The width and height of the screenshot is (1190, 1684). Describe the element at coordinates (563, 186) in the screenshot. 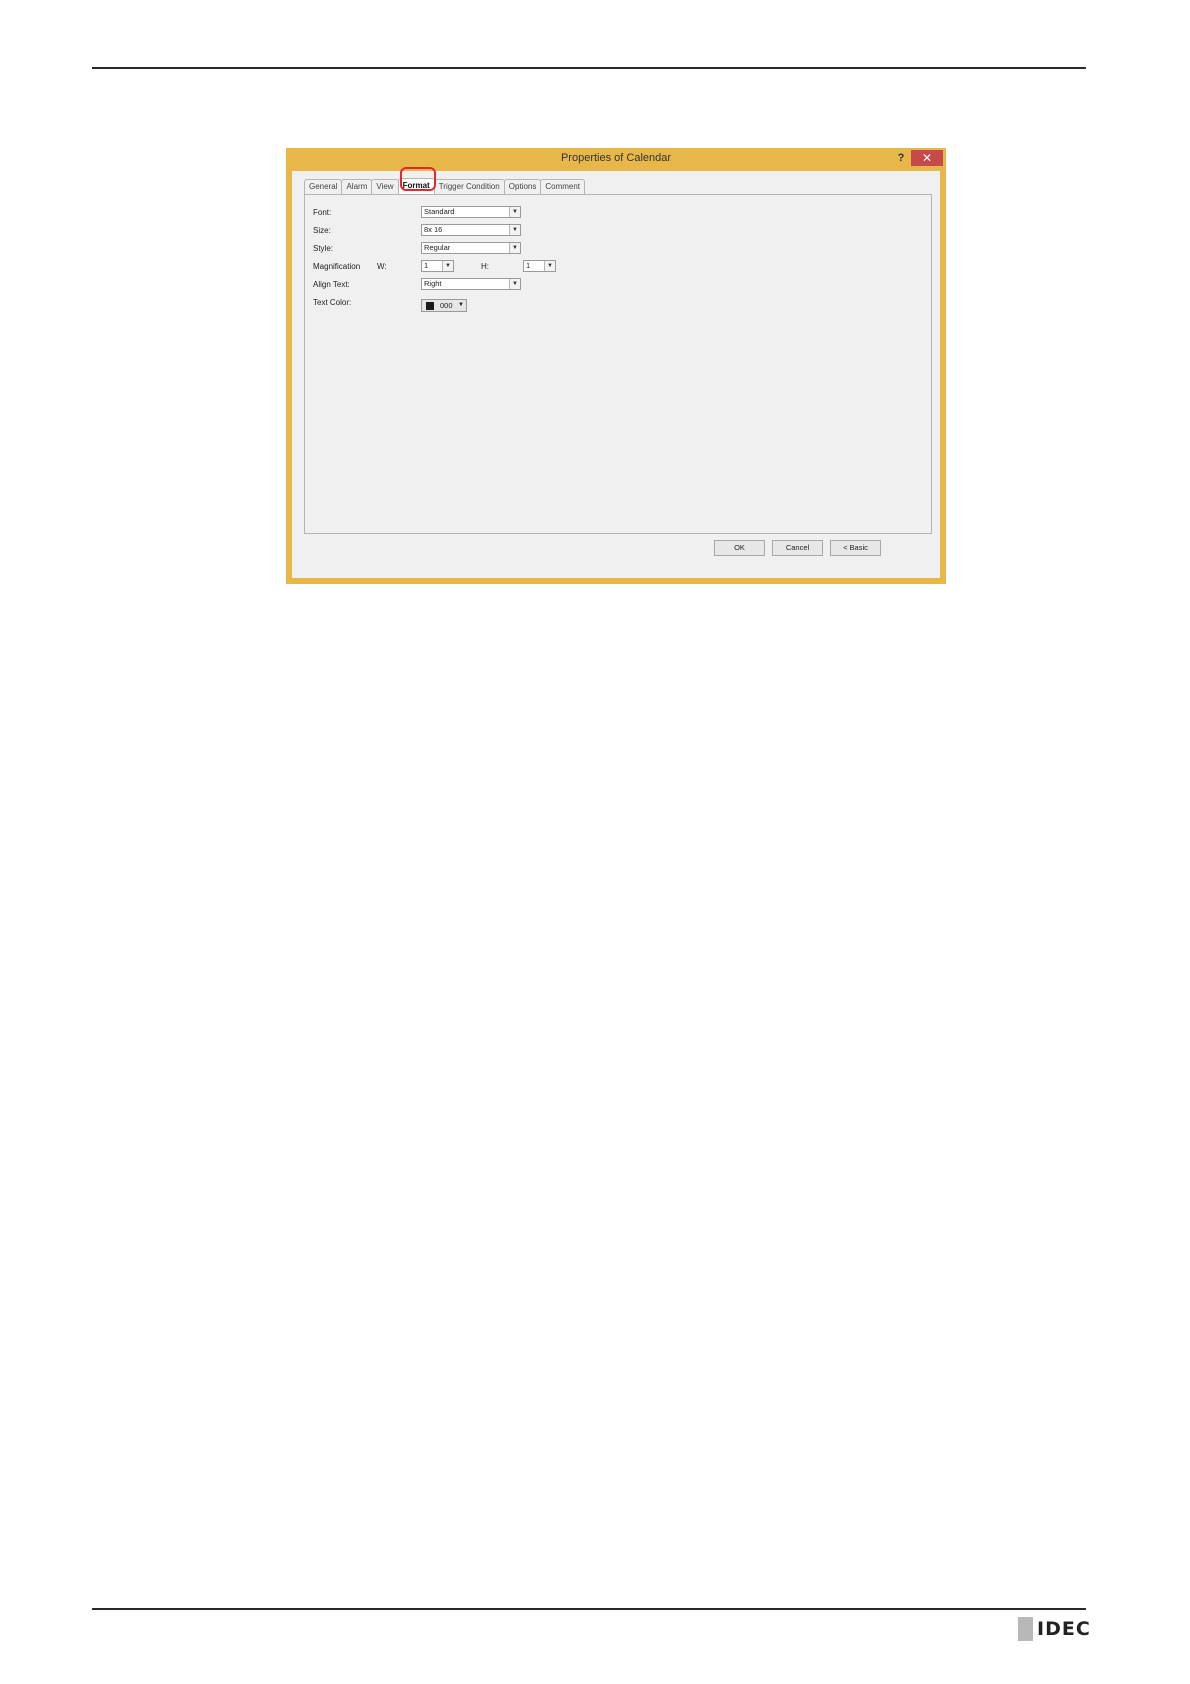

I see `tab-comment: Comment` at that location.